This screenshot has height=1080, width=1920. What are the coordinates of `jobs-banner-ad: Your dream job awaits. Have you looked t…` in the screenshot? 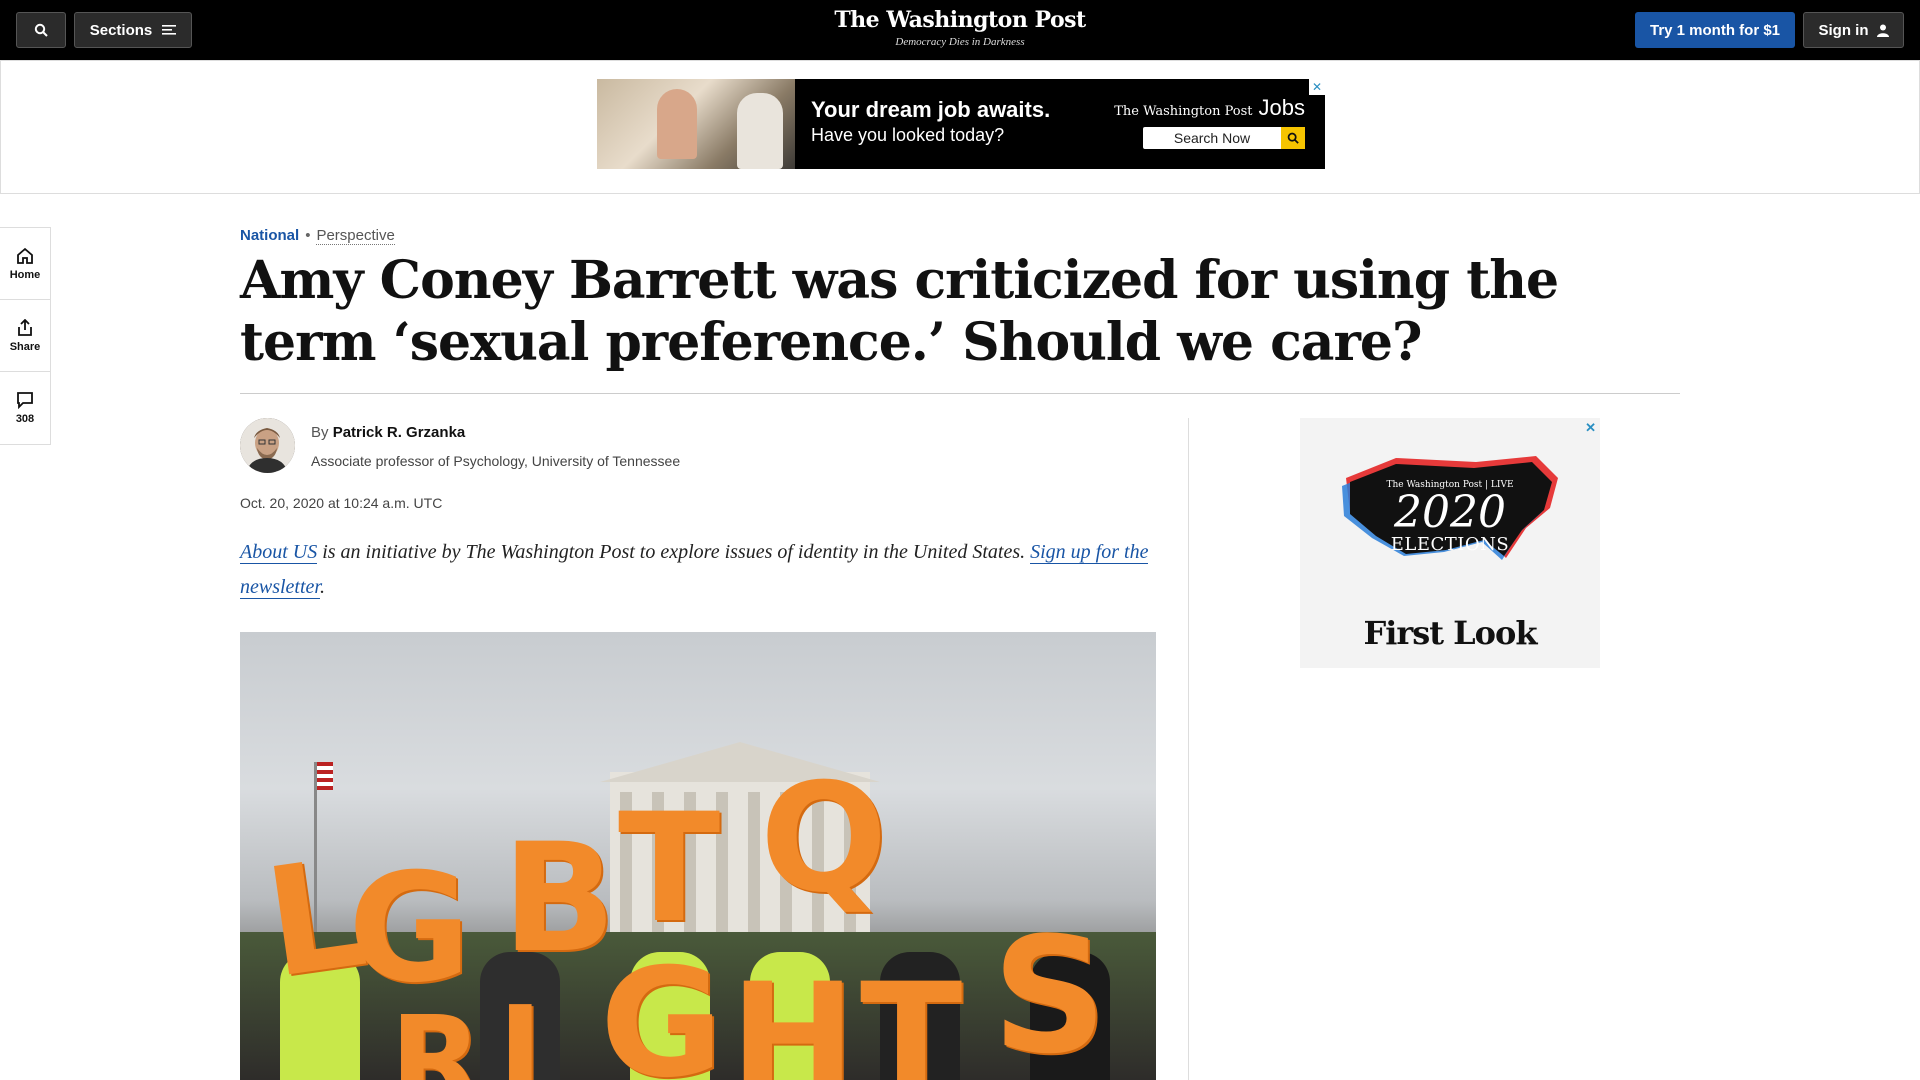 It's located at (961, 124).